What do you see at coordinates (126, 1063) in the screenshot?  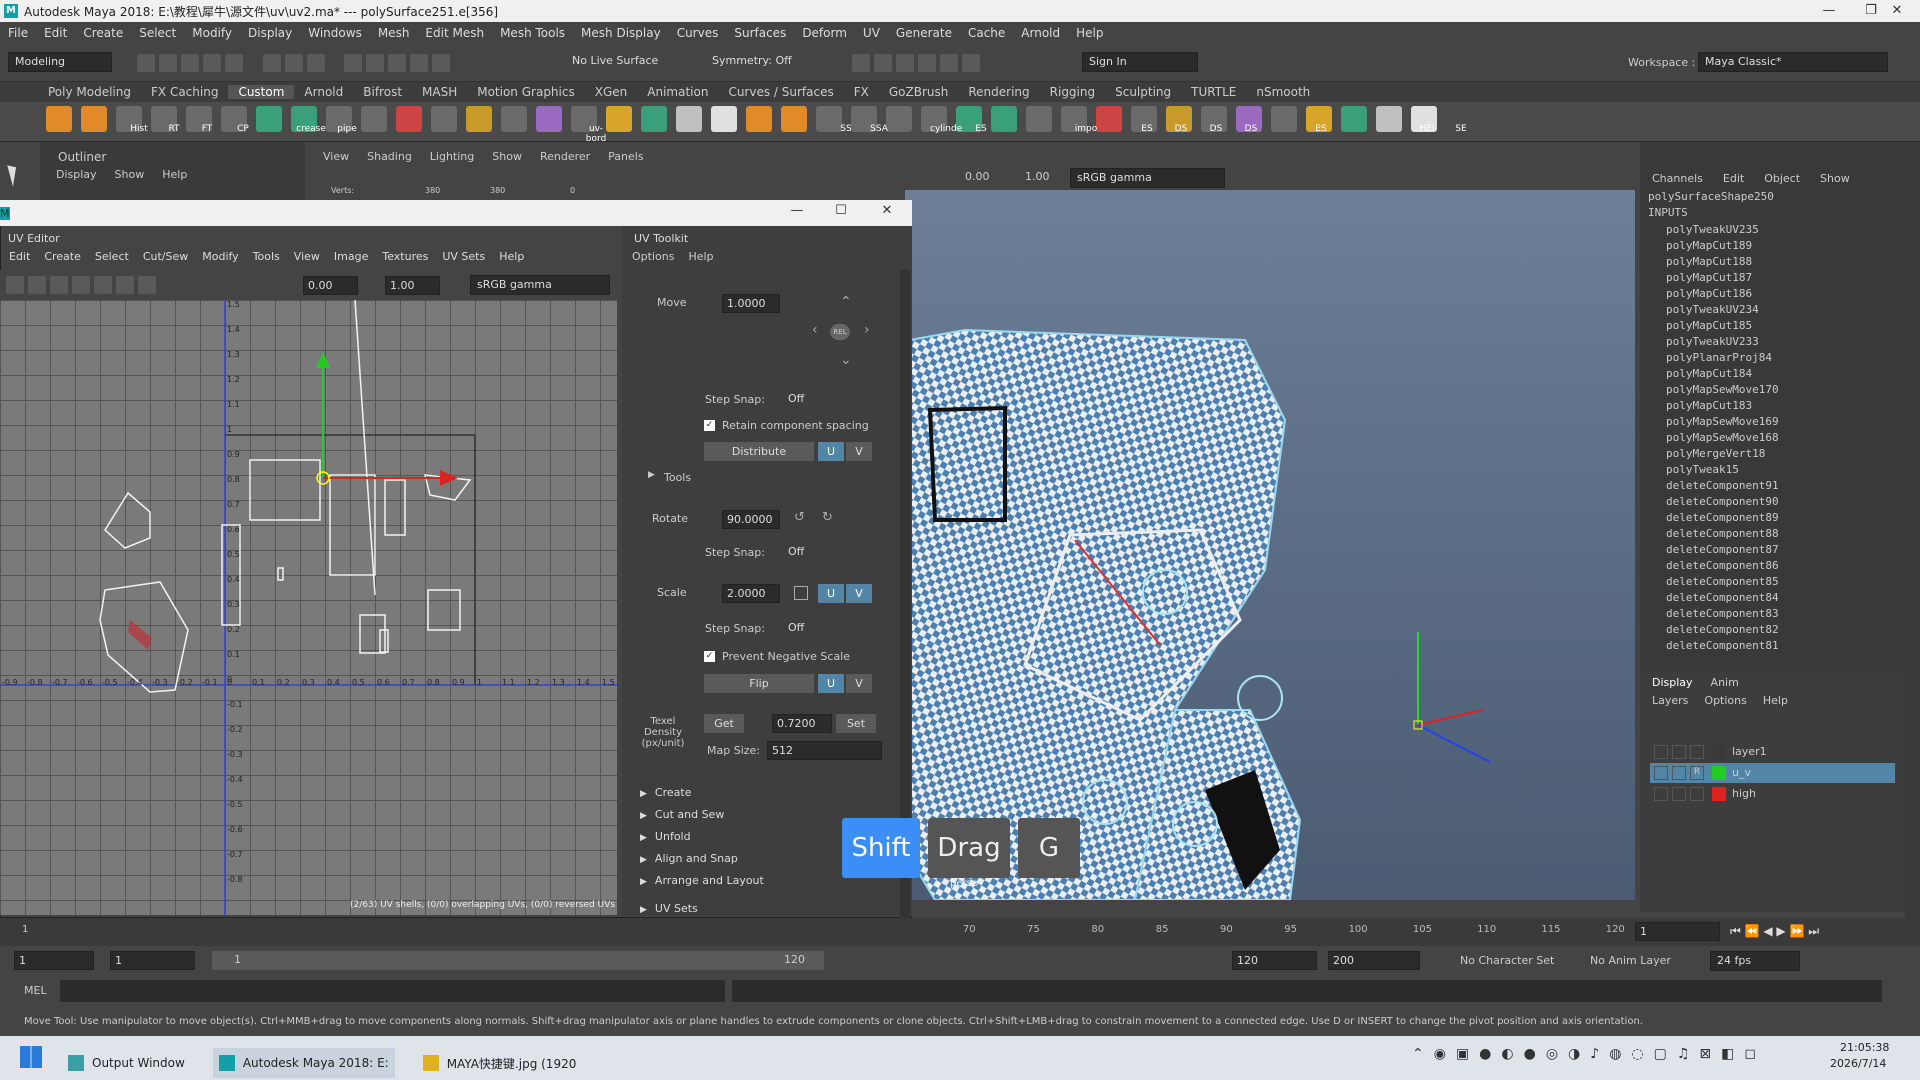 I see `taskbar-item-output-window: Output Window` at bounding box center [126, 1063].